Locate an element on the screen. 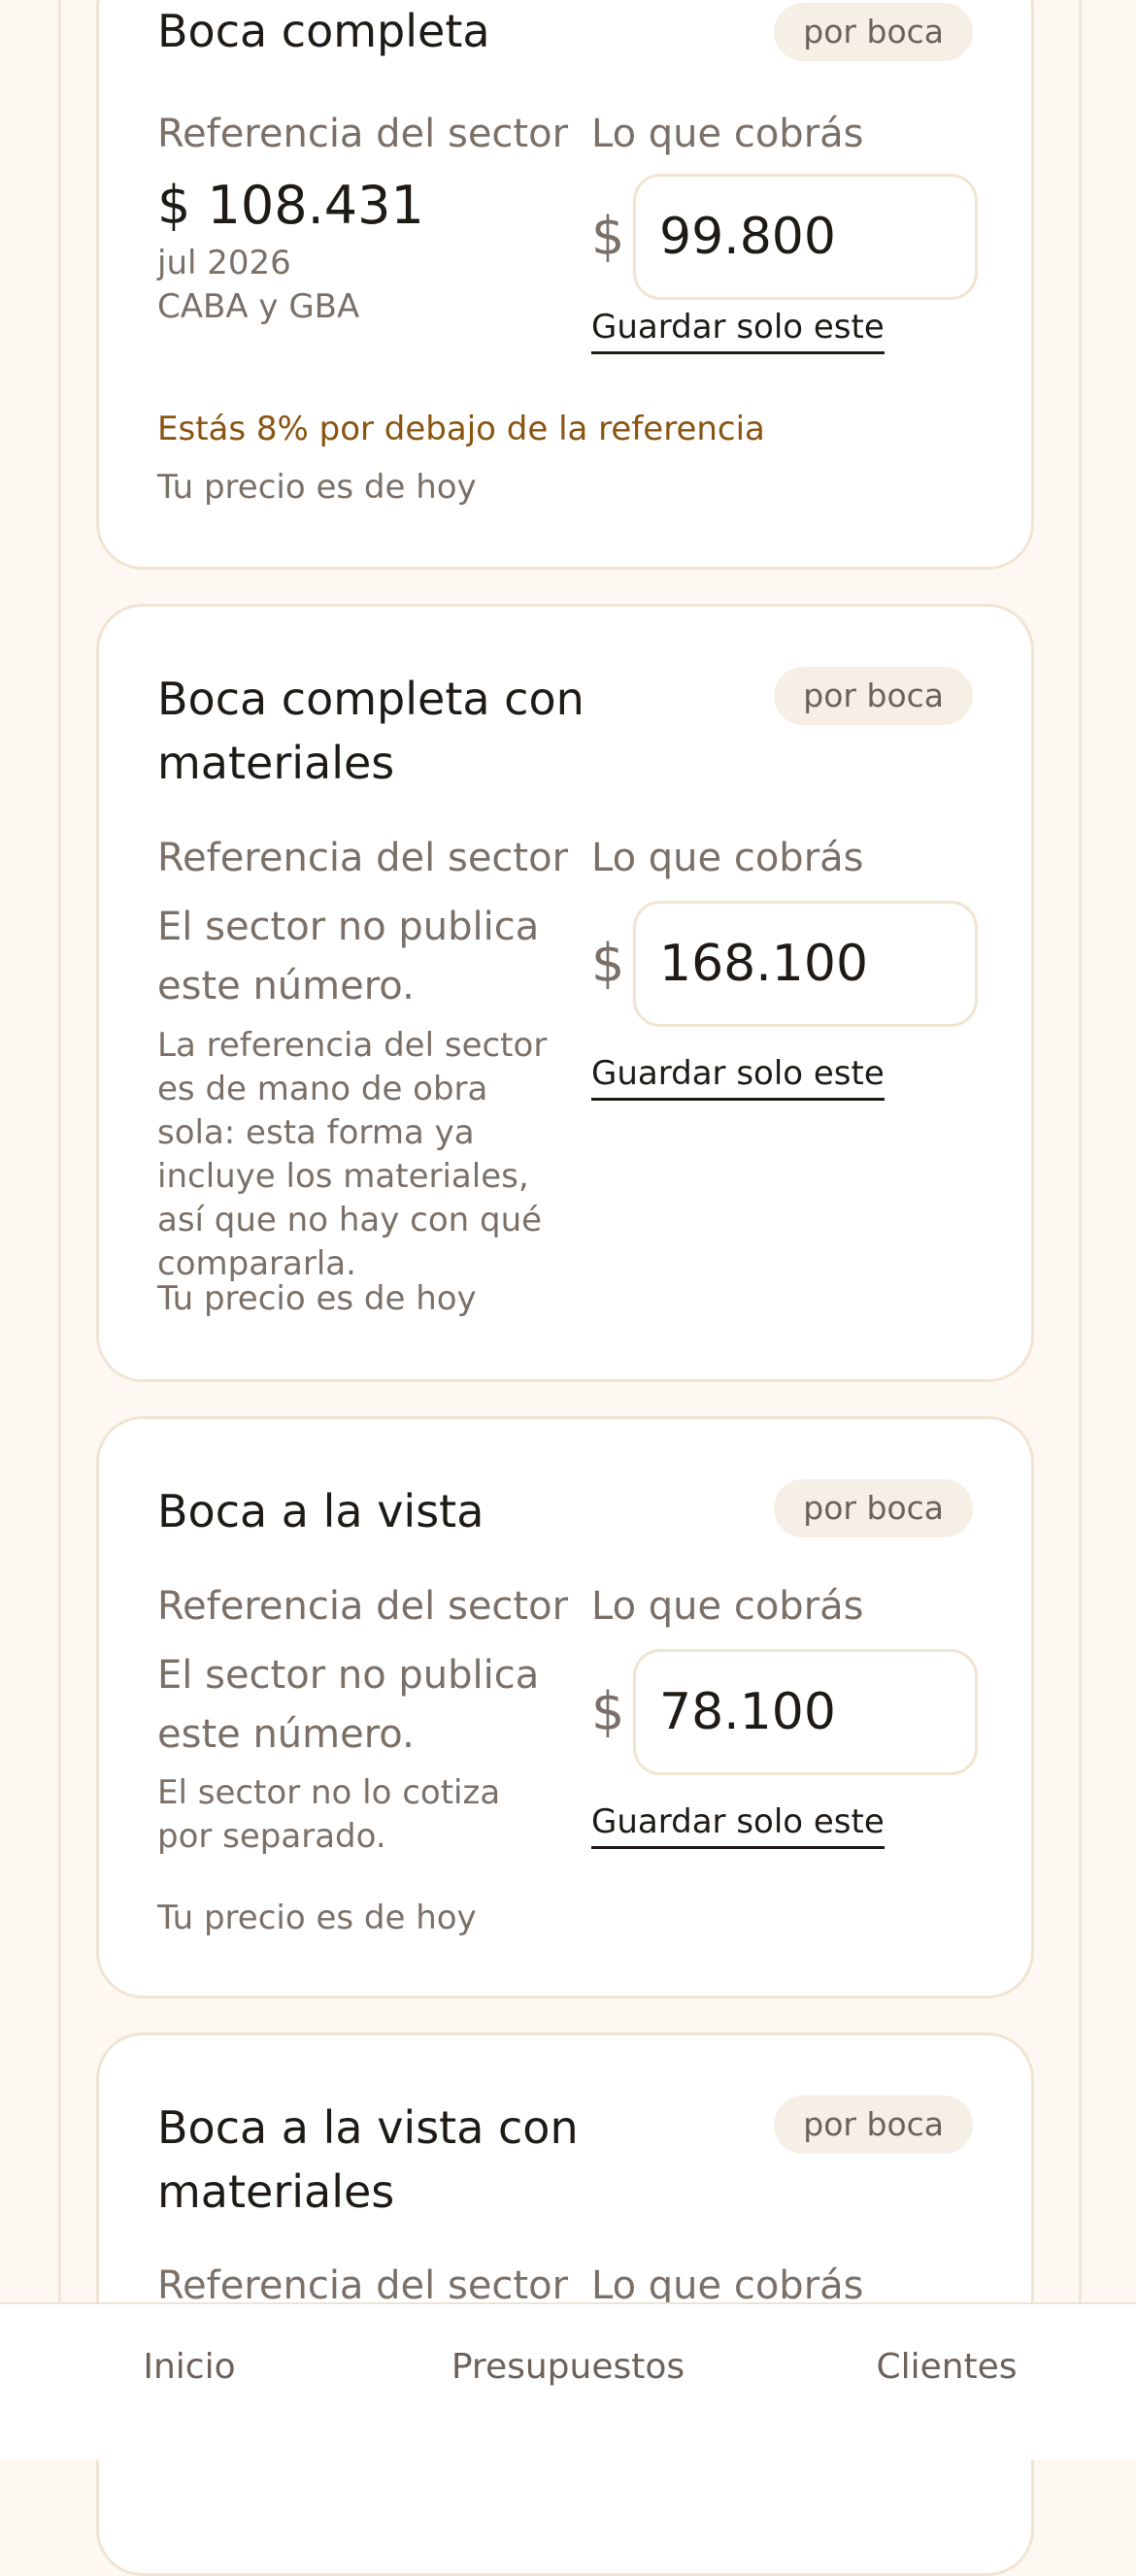 Image resolution: width=1136 pixels, height=2576 pixels. card-title: Boca completa con materiales is located at coordinates (371, 731).